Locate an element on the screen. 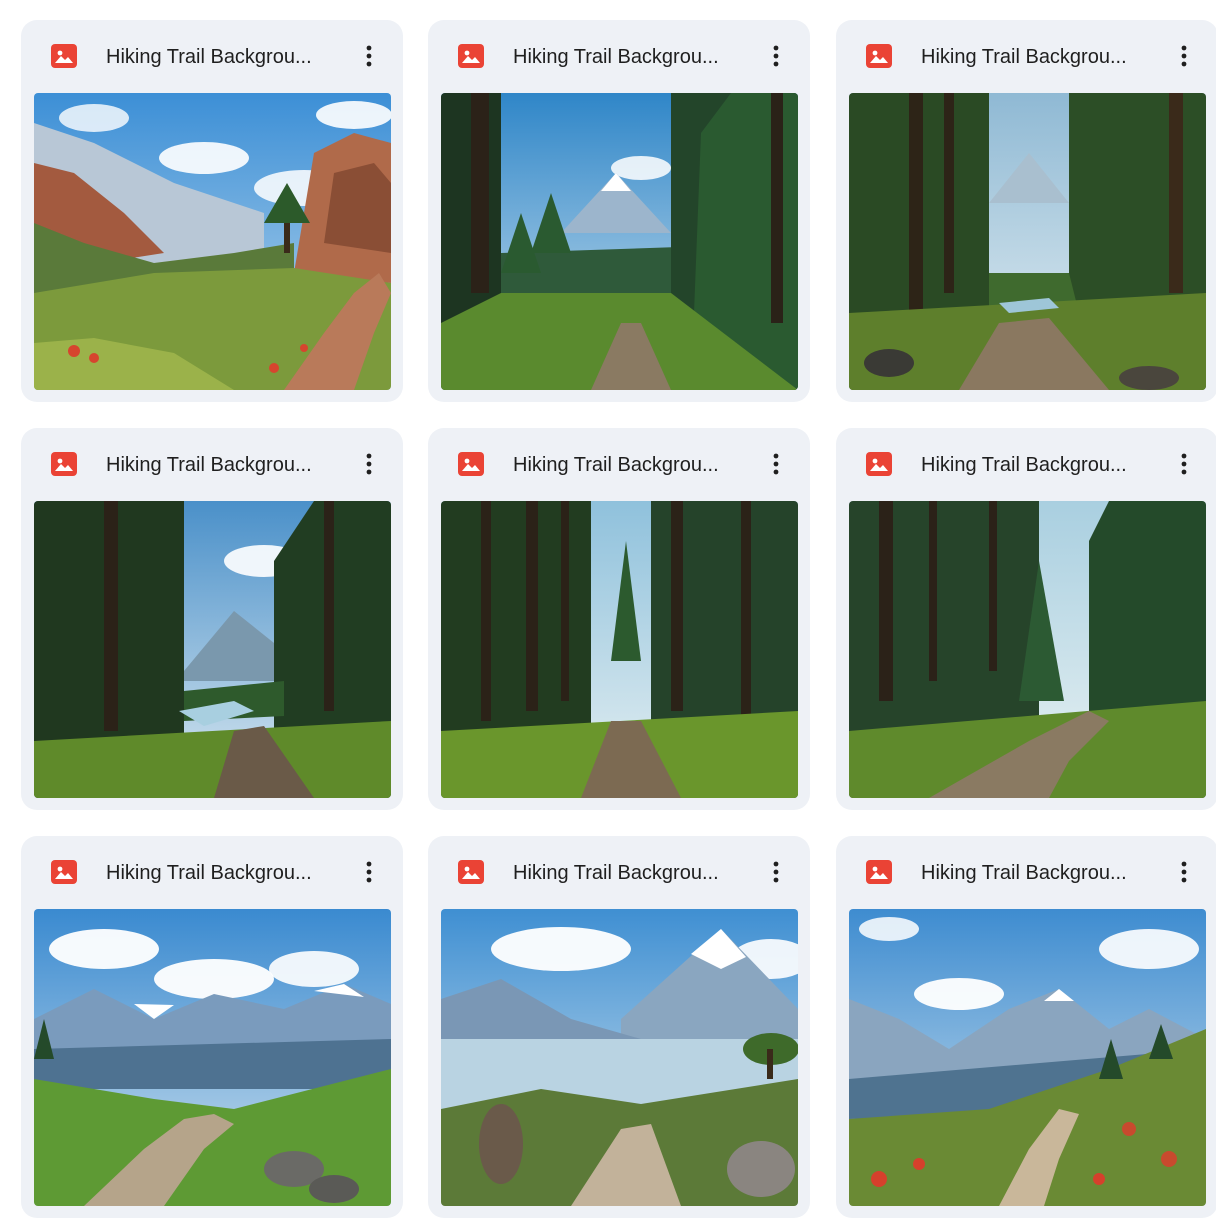  mountain-peak-lake-trail-thumbnail is located at coordinates (619, 1057).